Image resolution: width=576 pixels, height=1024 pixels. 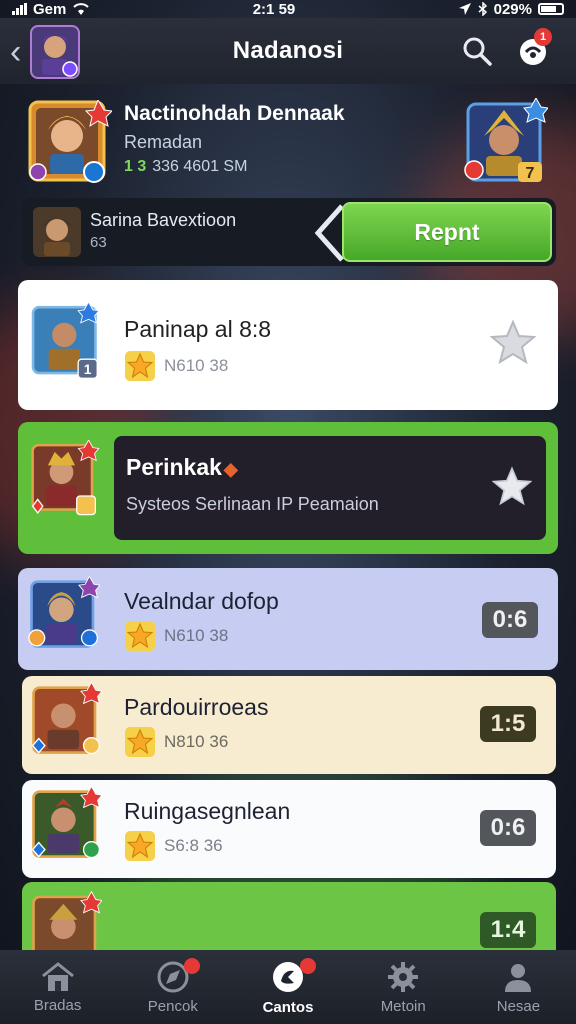 What do you see at coordinates (289, 829) in the screenshot?
I see `list-item: Ruingasegnlean S6:8 36 0:6` at bounding box center [289, 829].